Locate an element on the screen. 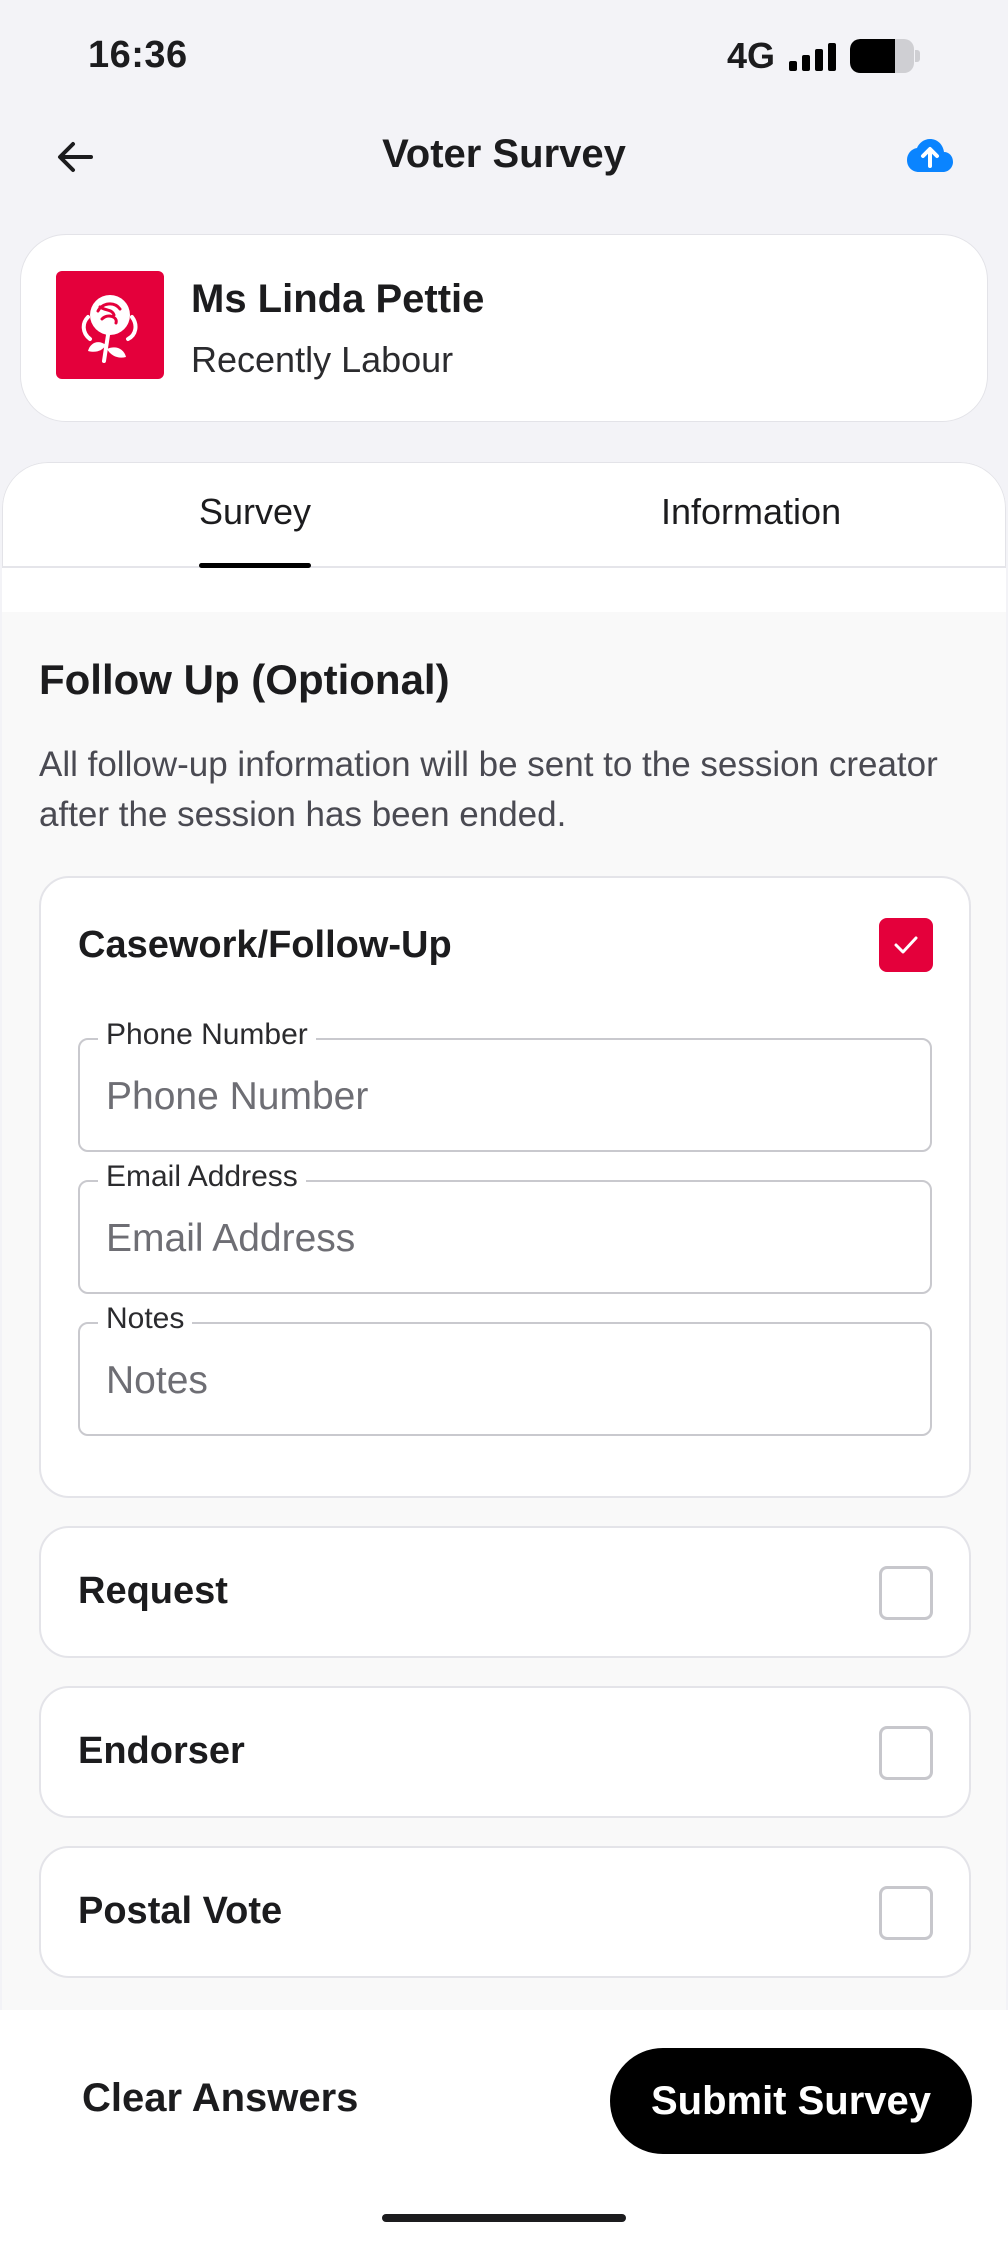 Image resolution: width=1008 pixels, height=2244 pixels. status-bar: 16:36 4G is located at coordinates (504, 55).